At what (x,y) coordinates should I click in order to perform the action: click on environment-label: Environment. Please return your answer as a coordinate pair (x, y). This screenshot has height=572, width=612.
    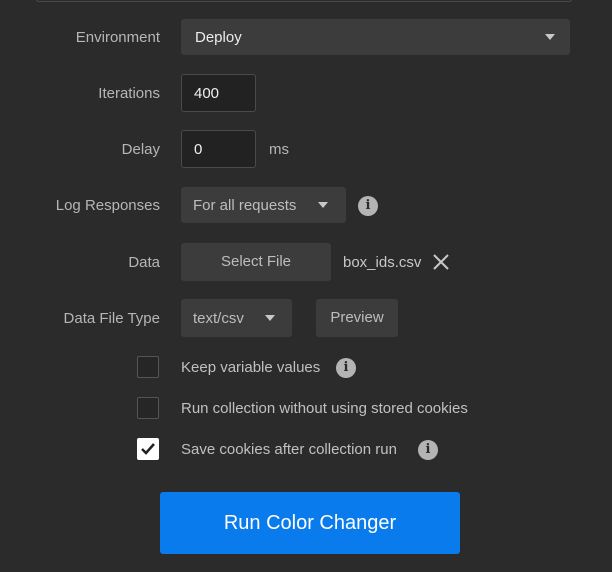
    Looking at the image, I should click on (117, 37).